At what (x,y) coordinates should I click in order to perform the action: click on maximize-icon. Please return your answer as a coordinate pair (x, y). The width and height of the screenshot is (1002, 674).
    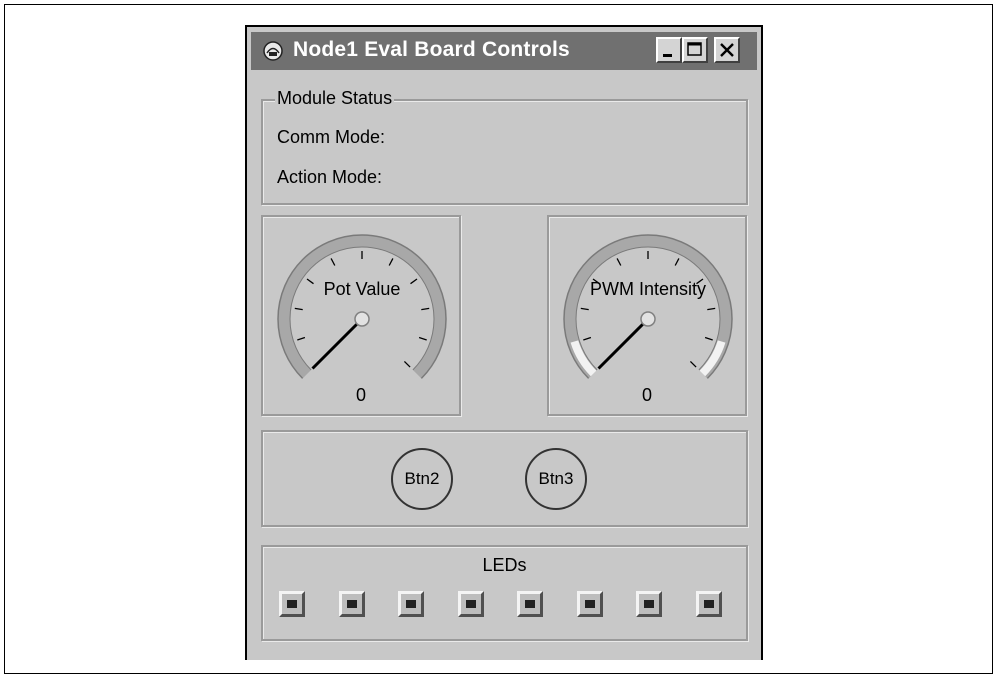
    Looking at the image, I should click on (694, 49).